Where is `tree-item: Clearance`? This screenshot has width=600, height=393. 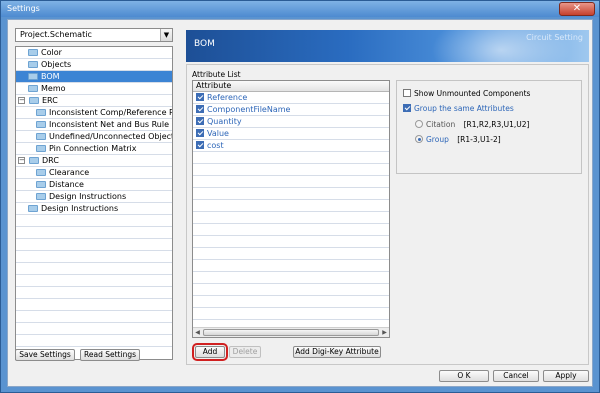 tree-item: Clearance is located at coordinates (94, 173).